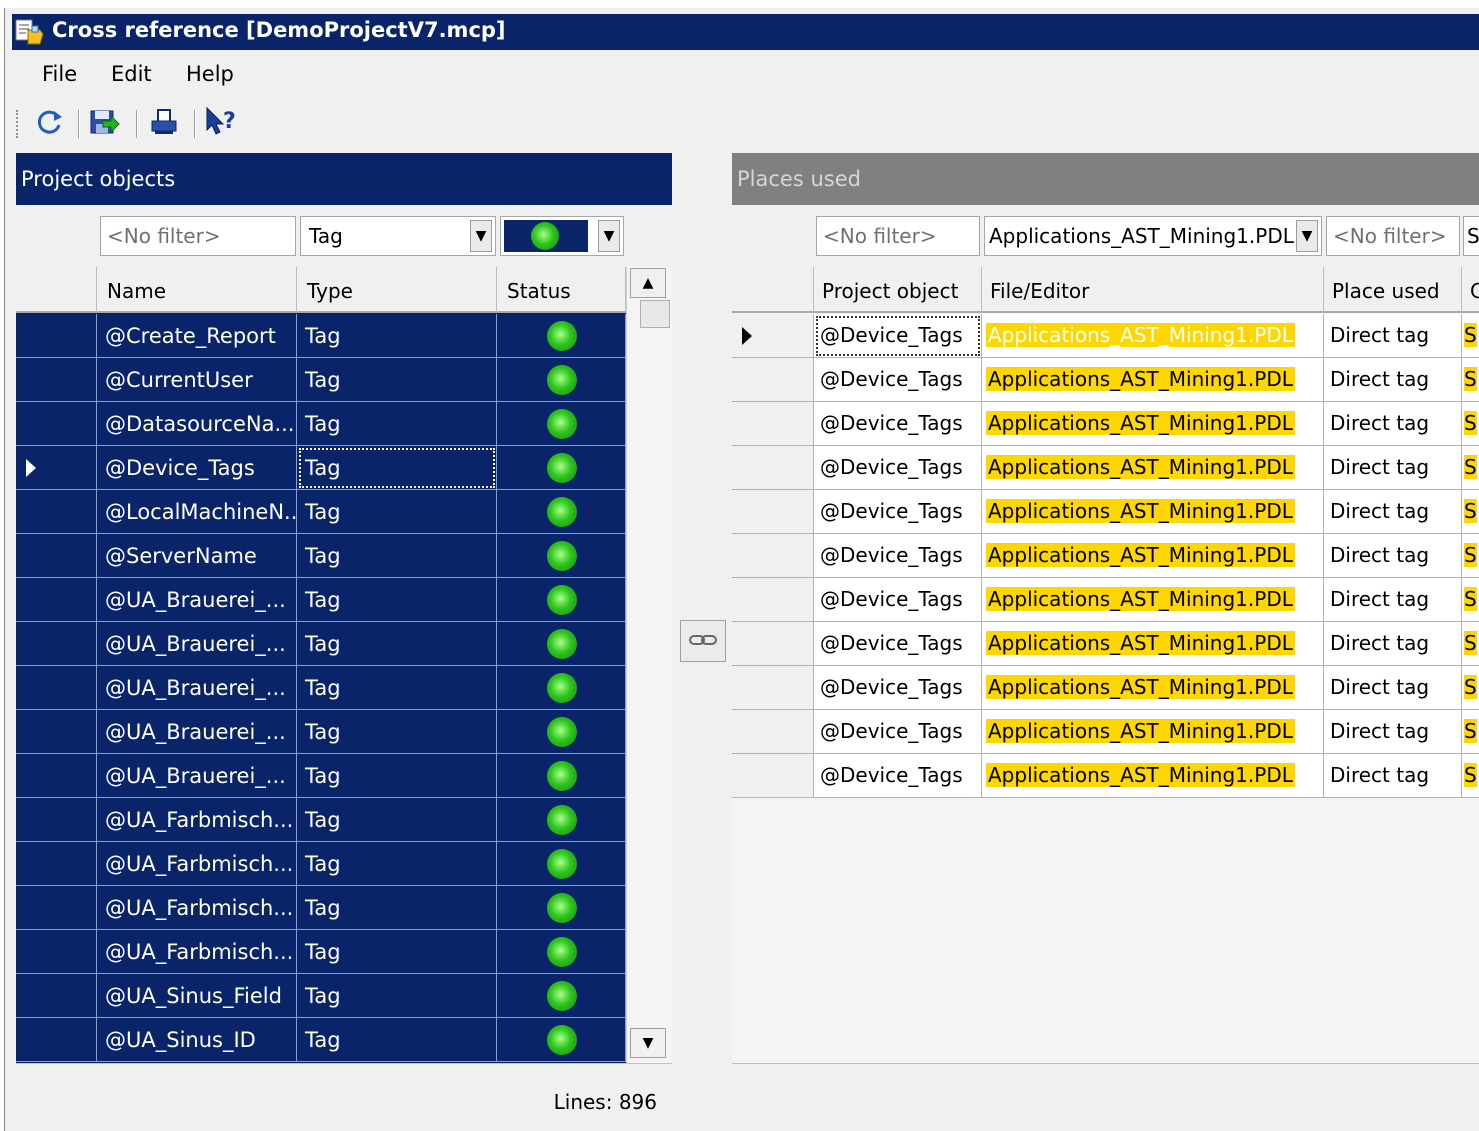  What do you see at coordinates (198, 236) in the screenshot?
I see `name-filter-input: <No filter>` at bounding box center [198, 236].